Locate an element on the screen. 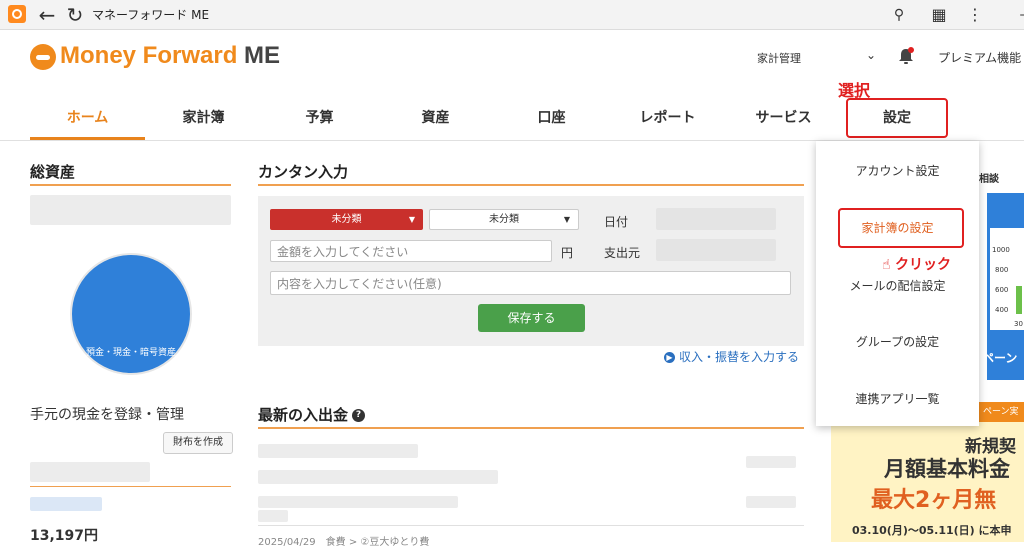  annotation-click: ☝ クリック is located at coordinates (916, 264).